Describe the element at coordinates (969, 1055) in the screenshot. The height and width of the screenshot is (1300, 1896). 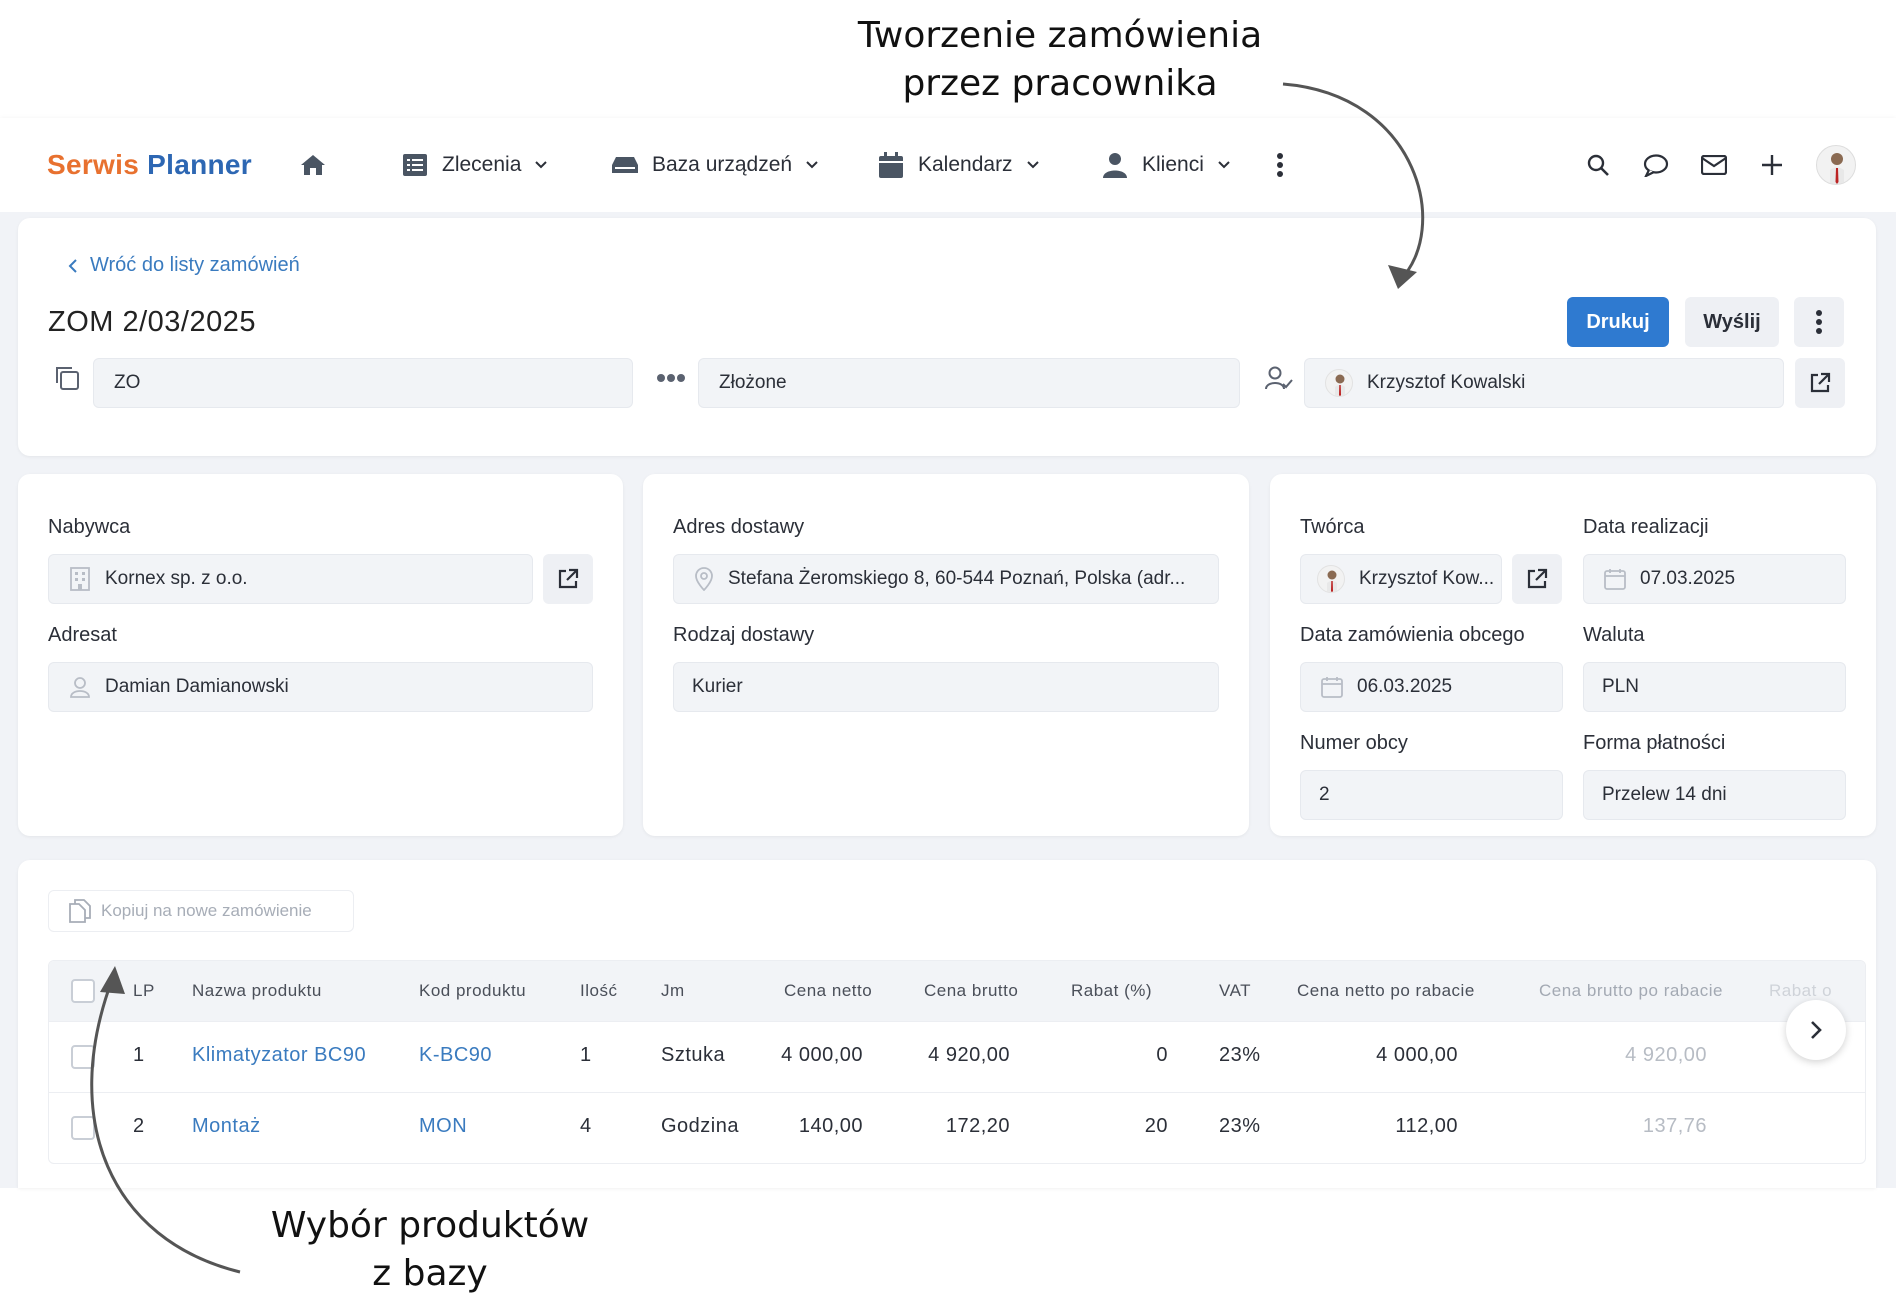
I see `row-gross-price: 4 920,00` at that location.